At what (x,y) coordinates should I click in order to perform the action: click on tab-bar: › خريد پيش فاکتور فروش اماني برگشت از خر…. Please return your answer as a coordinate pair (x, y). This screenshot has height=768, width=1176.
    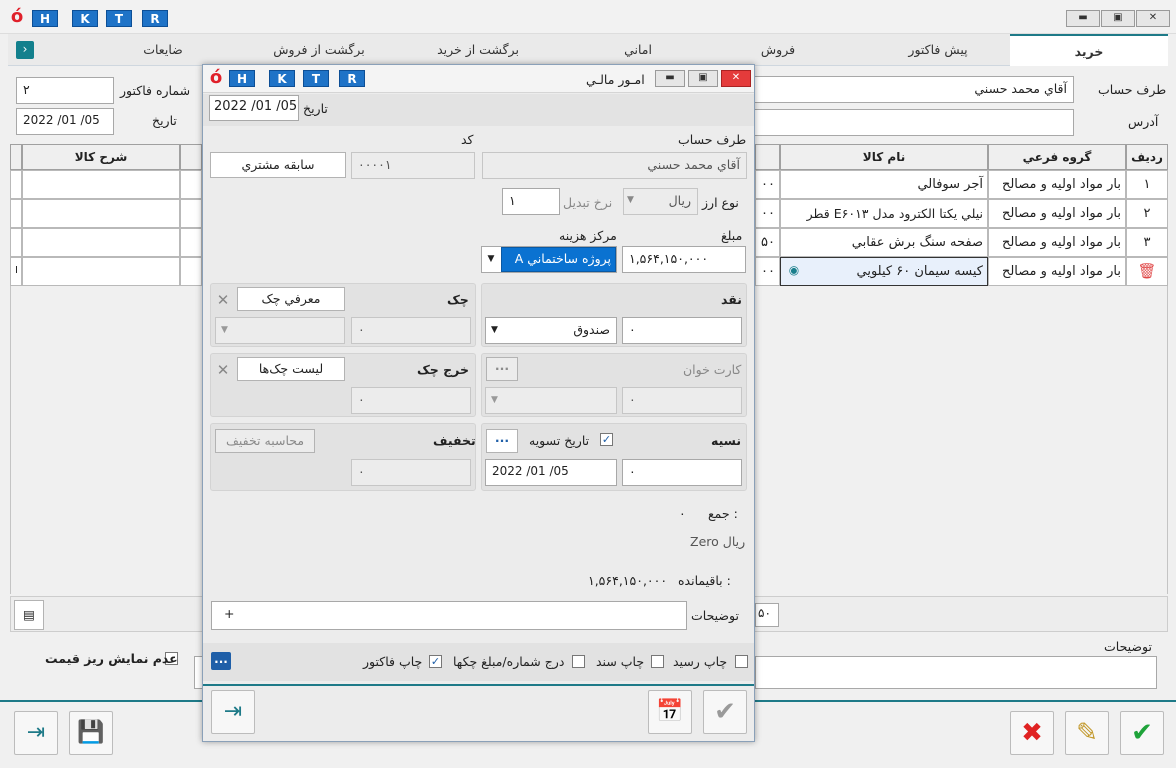
    Looking at the image, I should click on (588, 50).